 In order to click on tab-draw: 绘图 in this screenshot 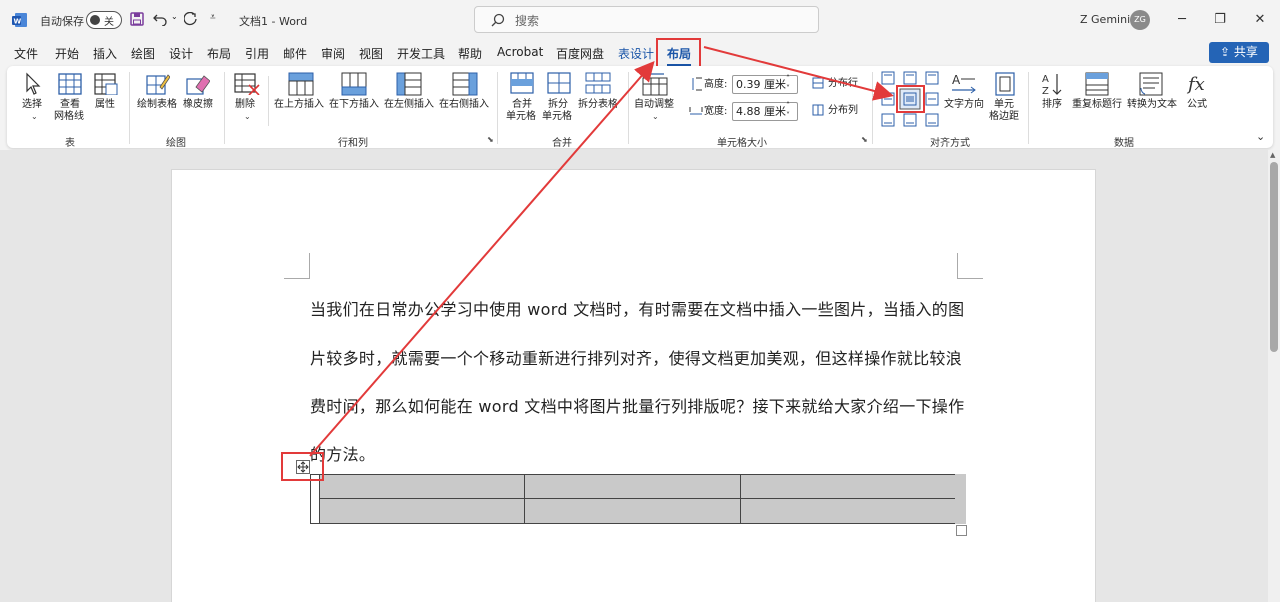, I will do `click(143, 53)`.